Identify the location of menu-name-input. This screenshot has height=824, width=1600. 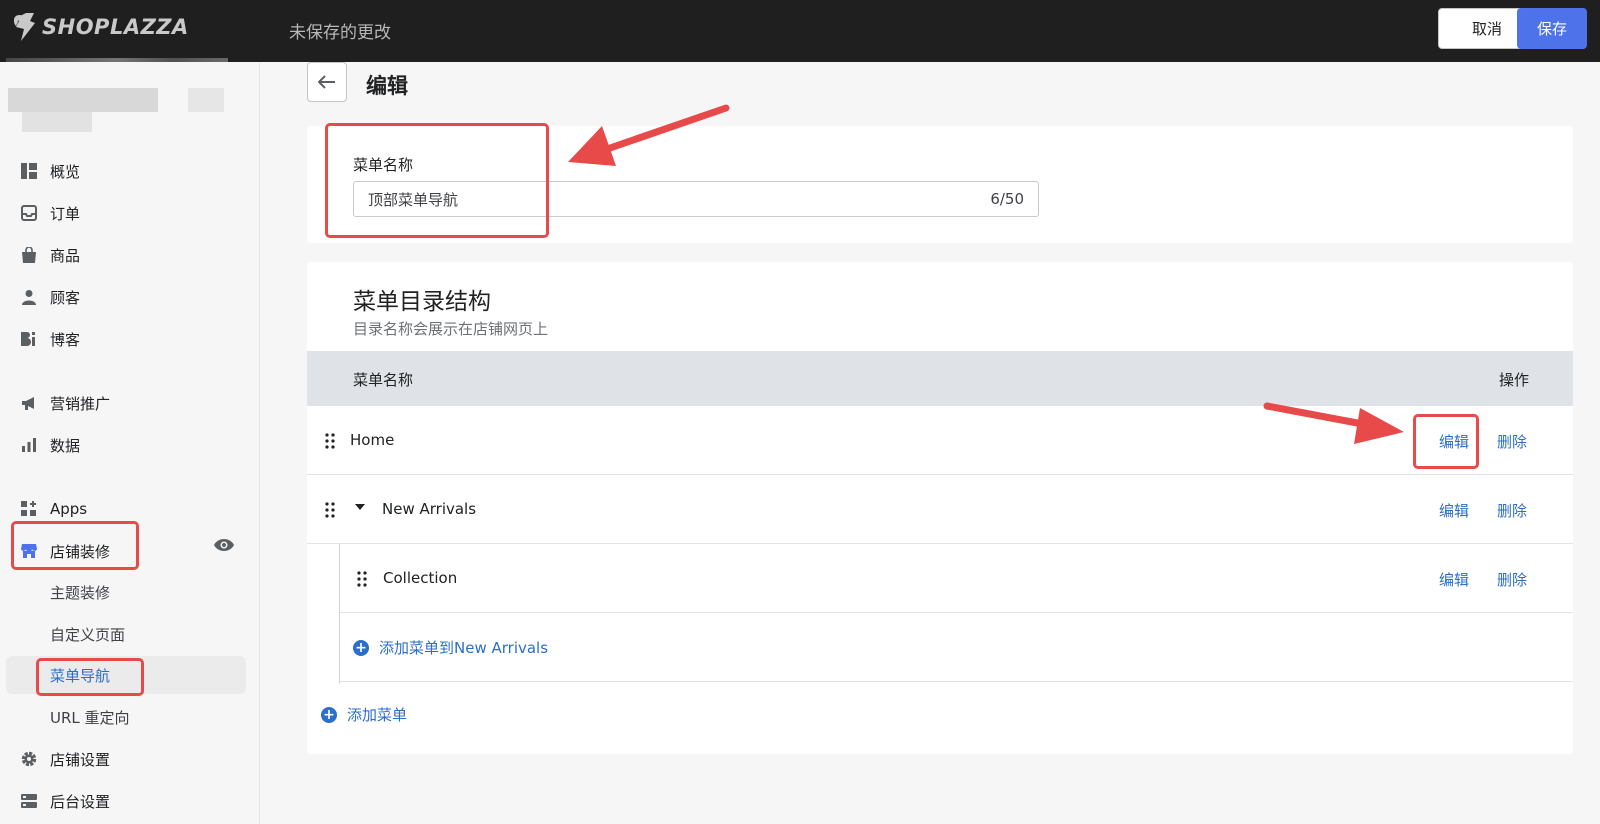
(672, 199).